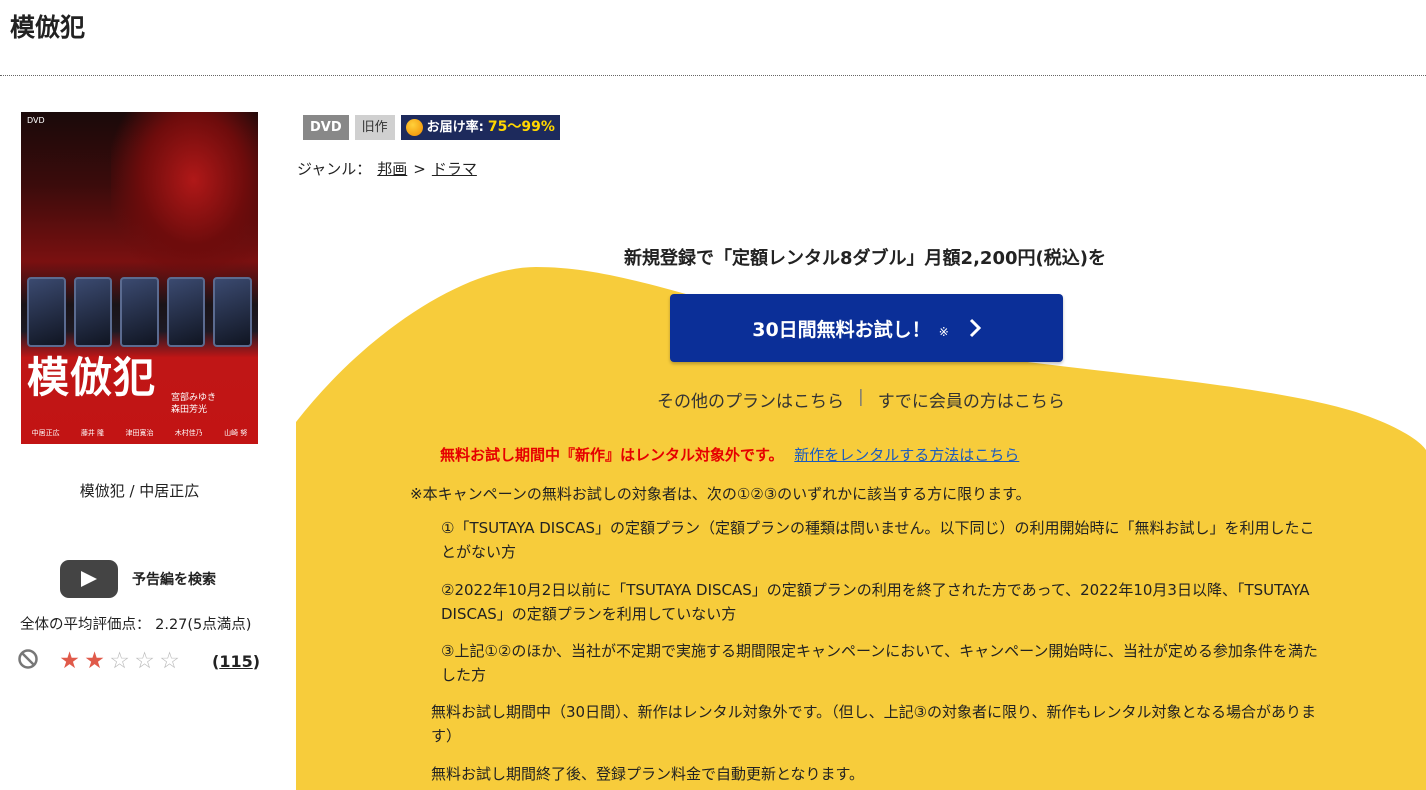 This screenshot has width=1426, height=790. I want to click on free-trial-note-mark: ※, so click(943, 332).